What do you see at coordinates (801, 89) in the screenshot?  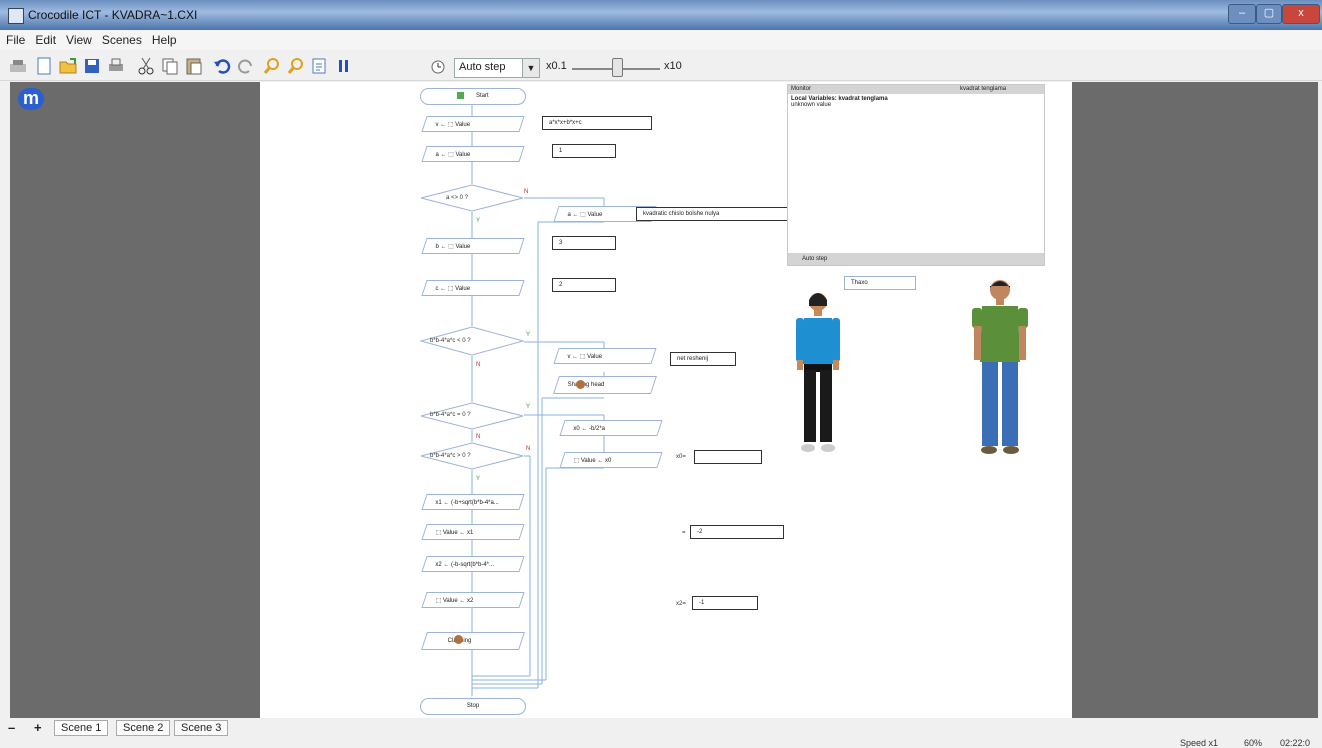 I see `monitor-title: Monitor` at bounding box center [801, 89].